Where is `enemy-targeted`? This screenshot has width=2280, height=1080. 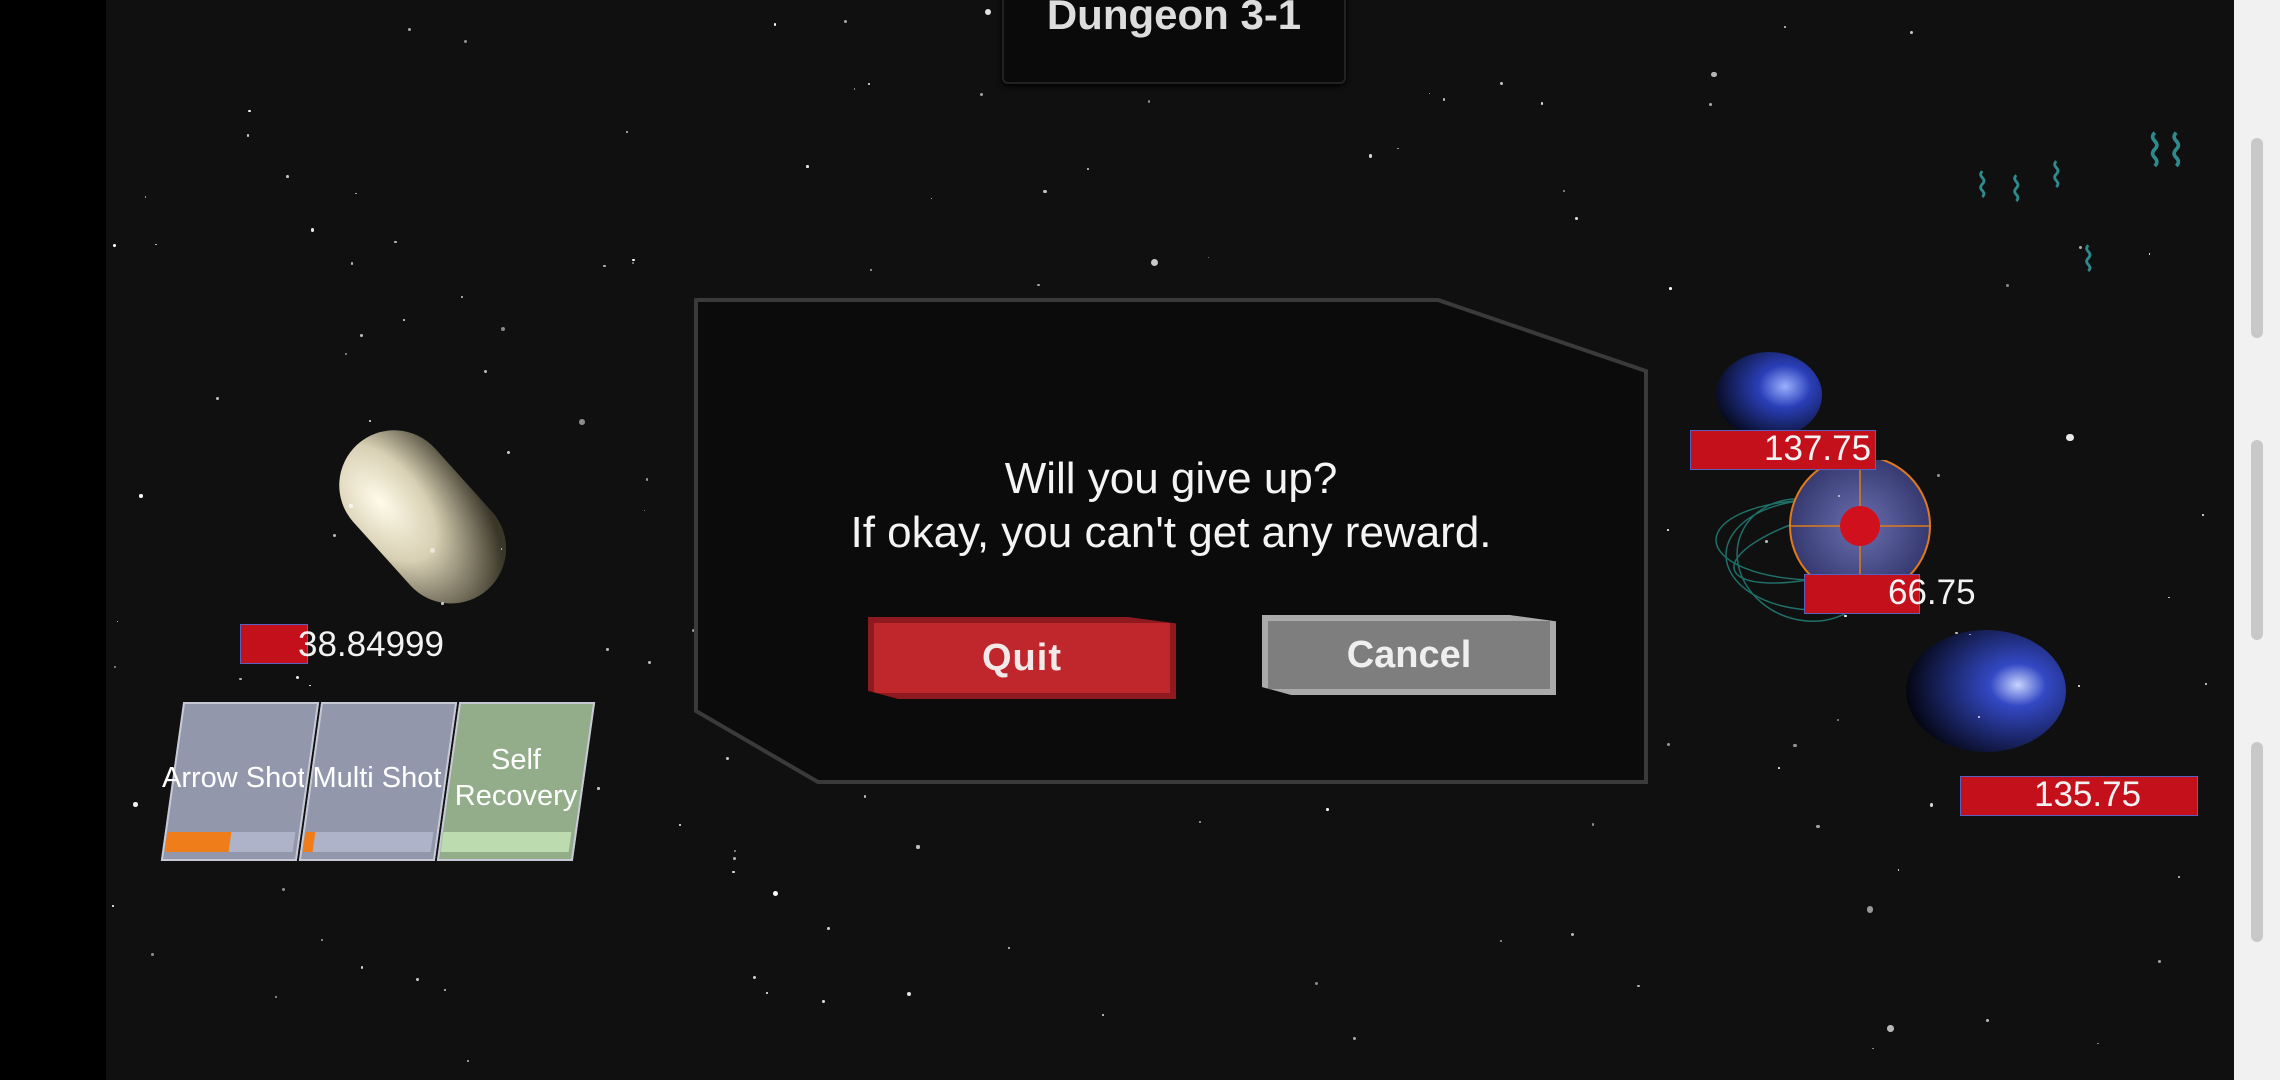
enemy-targeted is located at coordinates (1821, 555).